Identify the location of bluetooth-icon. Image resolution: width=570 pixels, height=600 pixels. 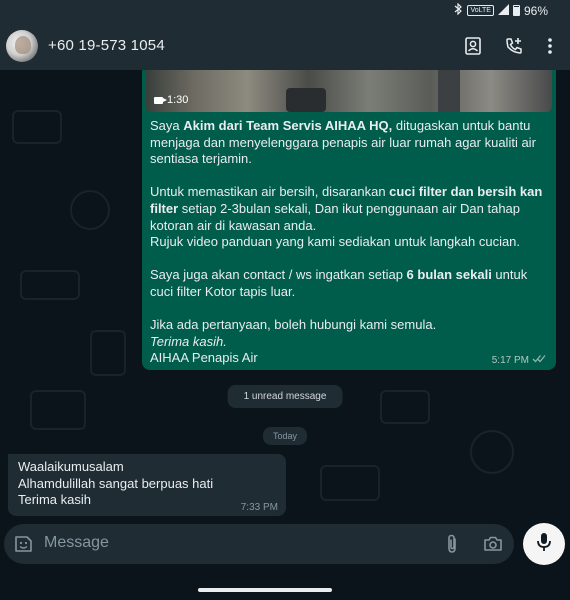
(458, 10).